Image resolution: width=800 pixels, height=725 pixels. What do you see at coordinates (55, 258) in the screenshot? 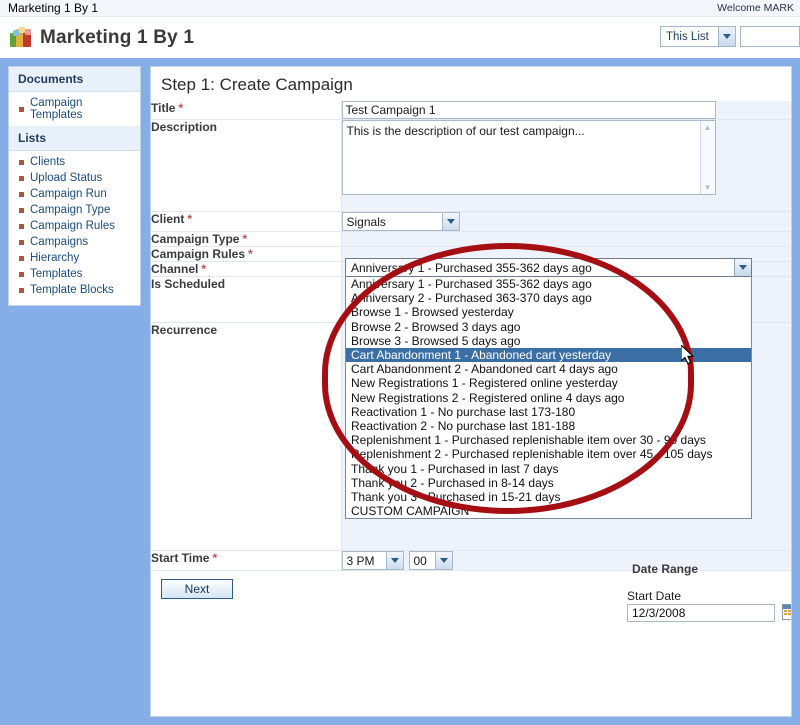
I see `sidebar-item-label: Hierarchy` at bounding box center [55, 258].